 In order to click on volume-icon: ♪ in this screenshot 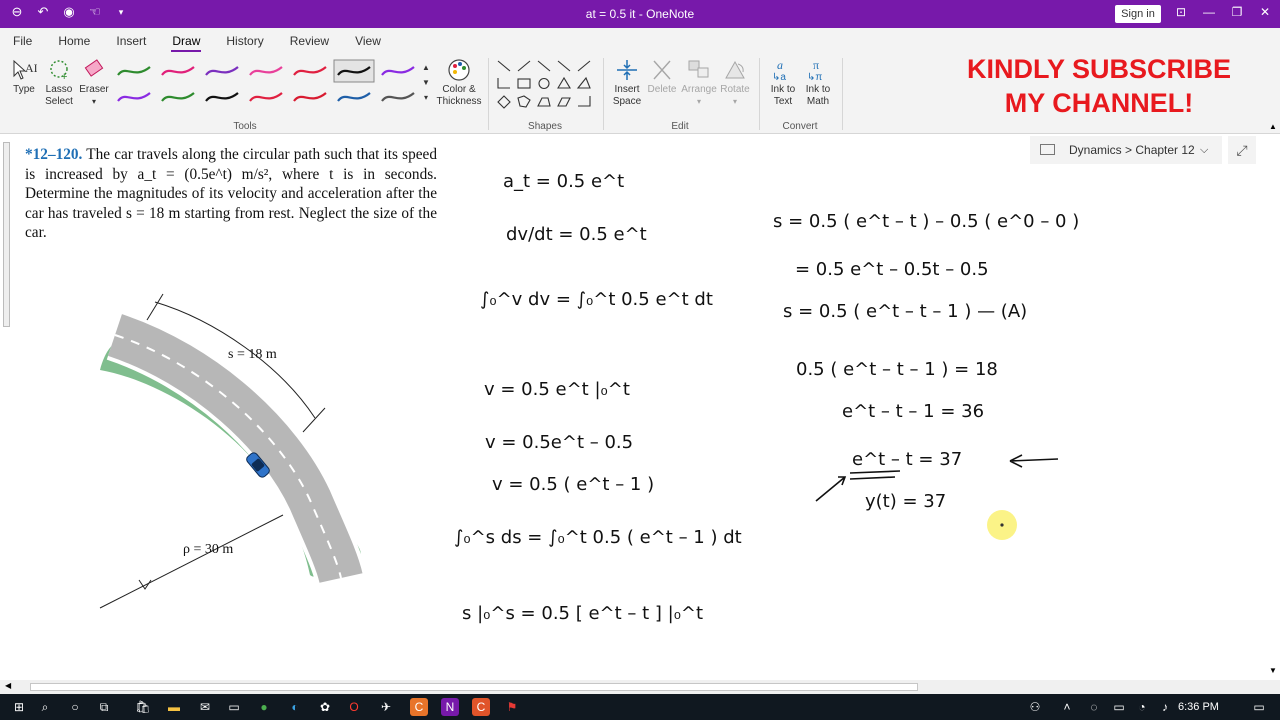, I will do `click(1165, 707)`.